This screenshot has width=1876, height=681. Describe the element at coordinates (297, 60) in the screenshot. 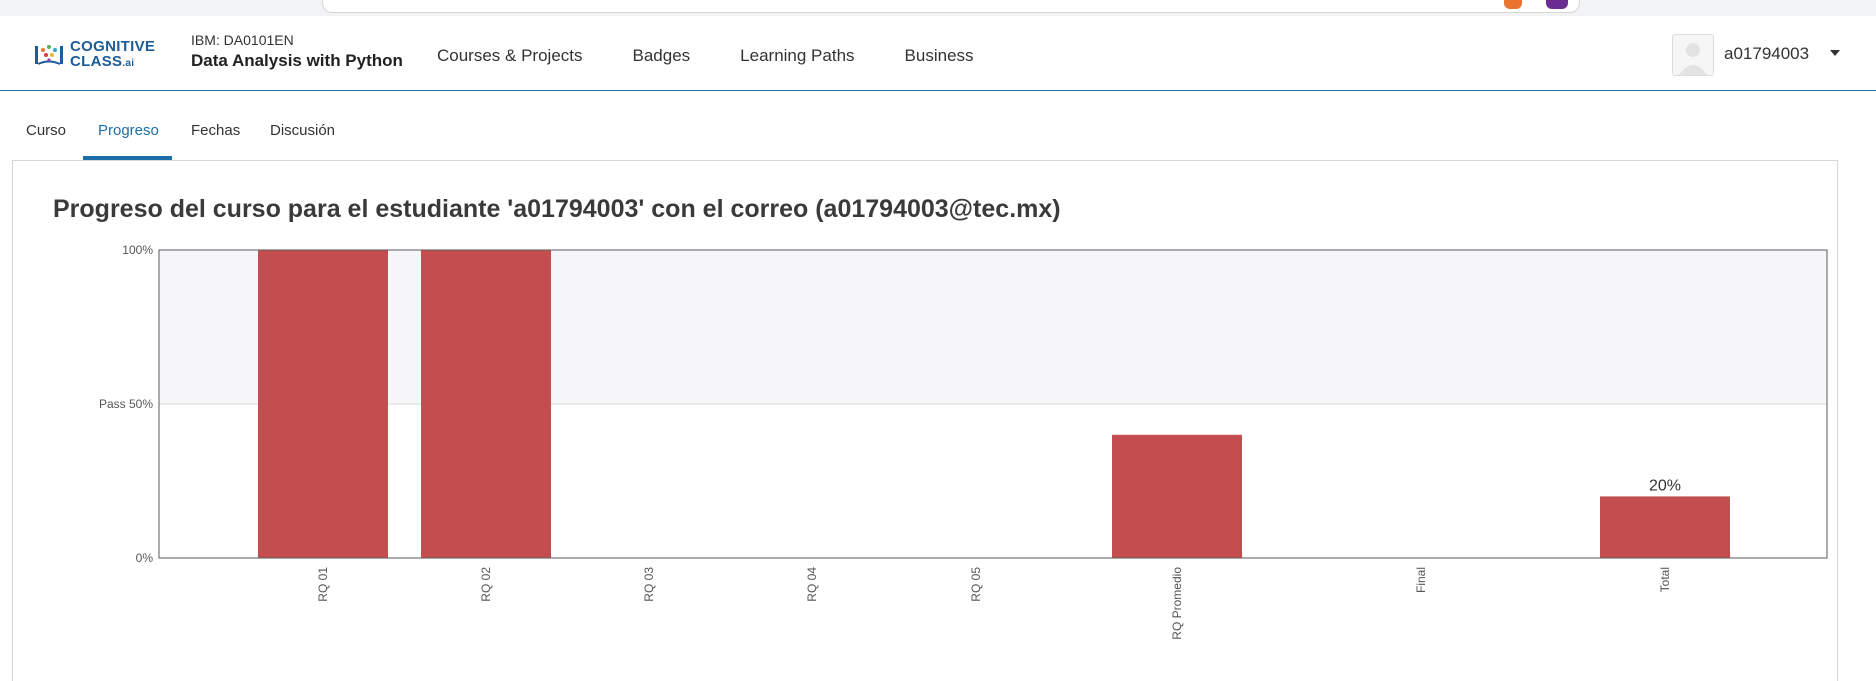

I see `course-name: Data Analysis with Python` at that location.